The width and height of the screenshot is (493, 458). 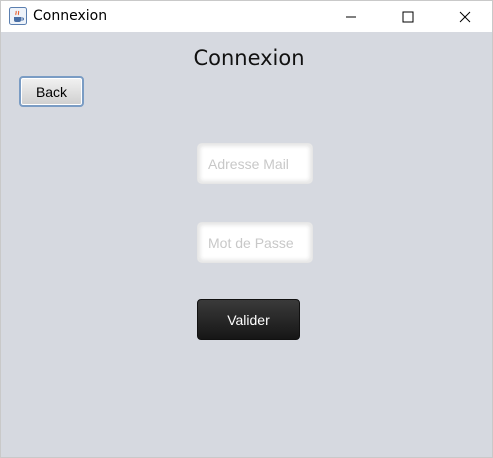 I want to click on password-input, so click(x=255, y=242).